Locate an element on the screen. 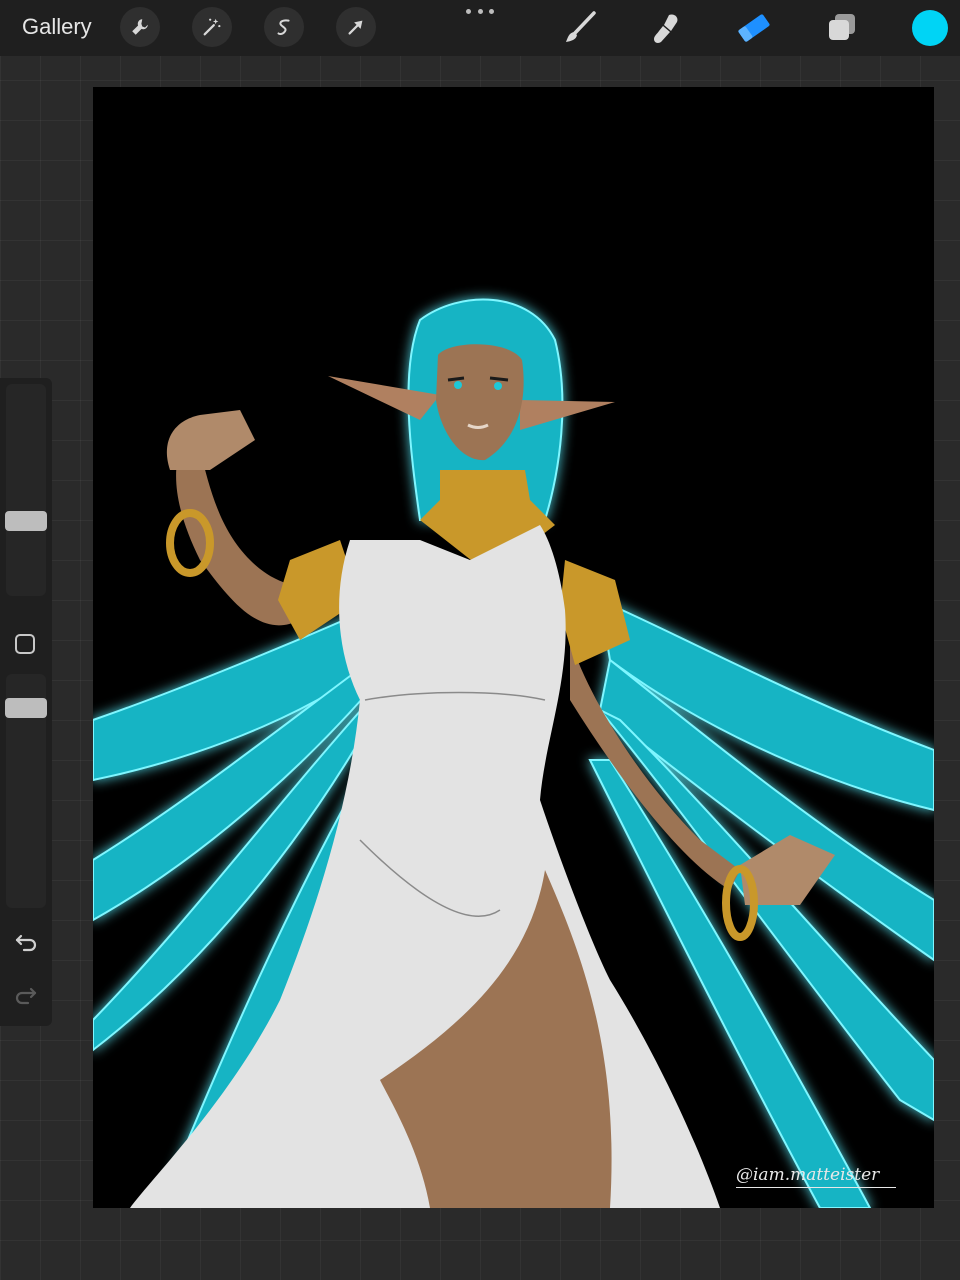 The image size is (960, 1280). transform-button is located at coordinates (356, 27).